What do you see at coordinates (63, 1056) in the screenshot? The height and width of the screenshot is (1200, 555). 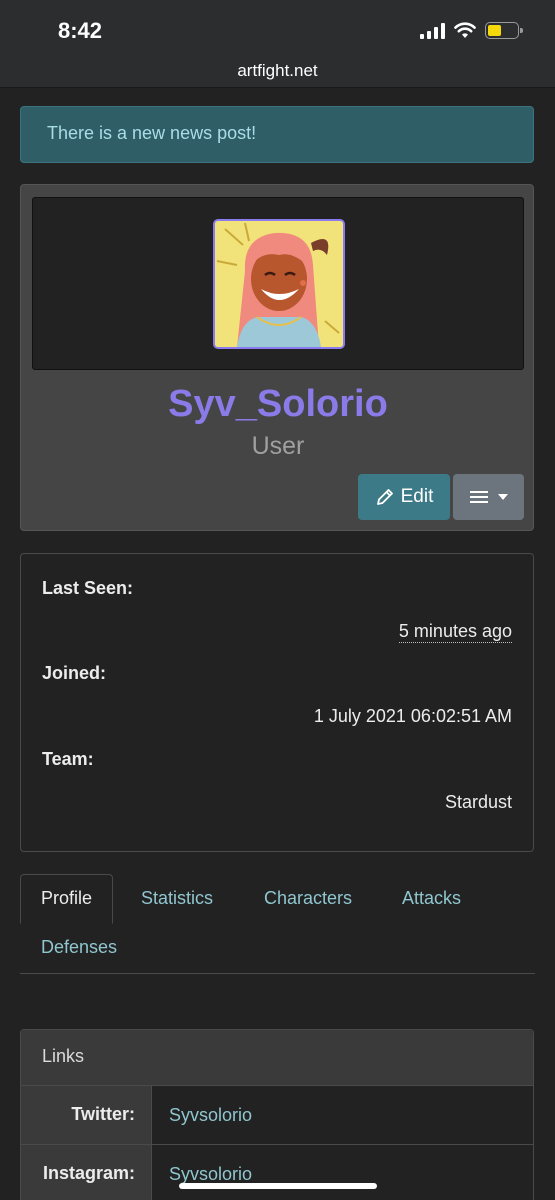 I see `links-title: Links` at bounding box center [63, 1056].